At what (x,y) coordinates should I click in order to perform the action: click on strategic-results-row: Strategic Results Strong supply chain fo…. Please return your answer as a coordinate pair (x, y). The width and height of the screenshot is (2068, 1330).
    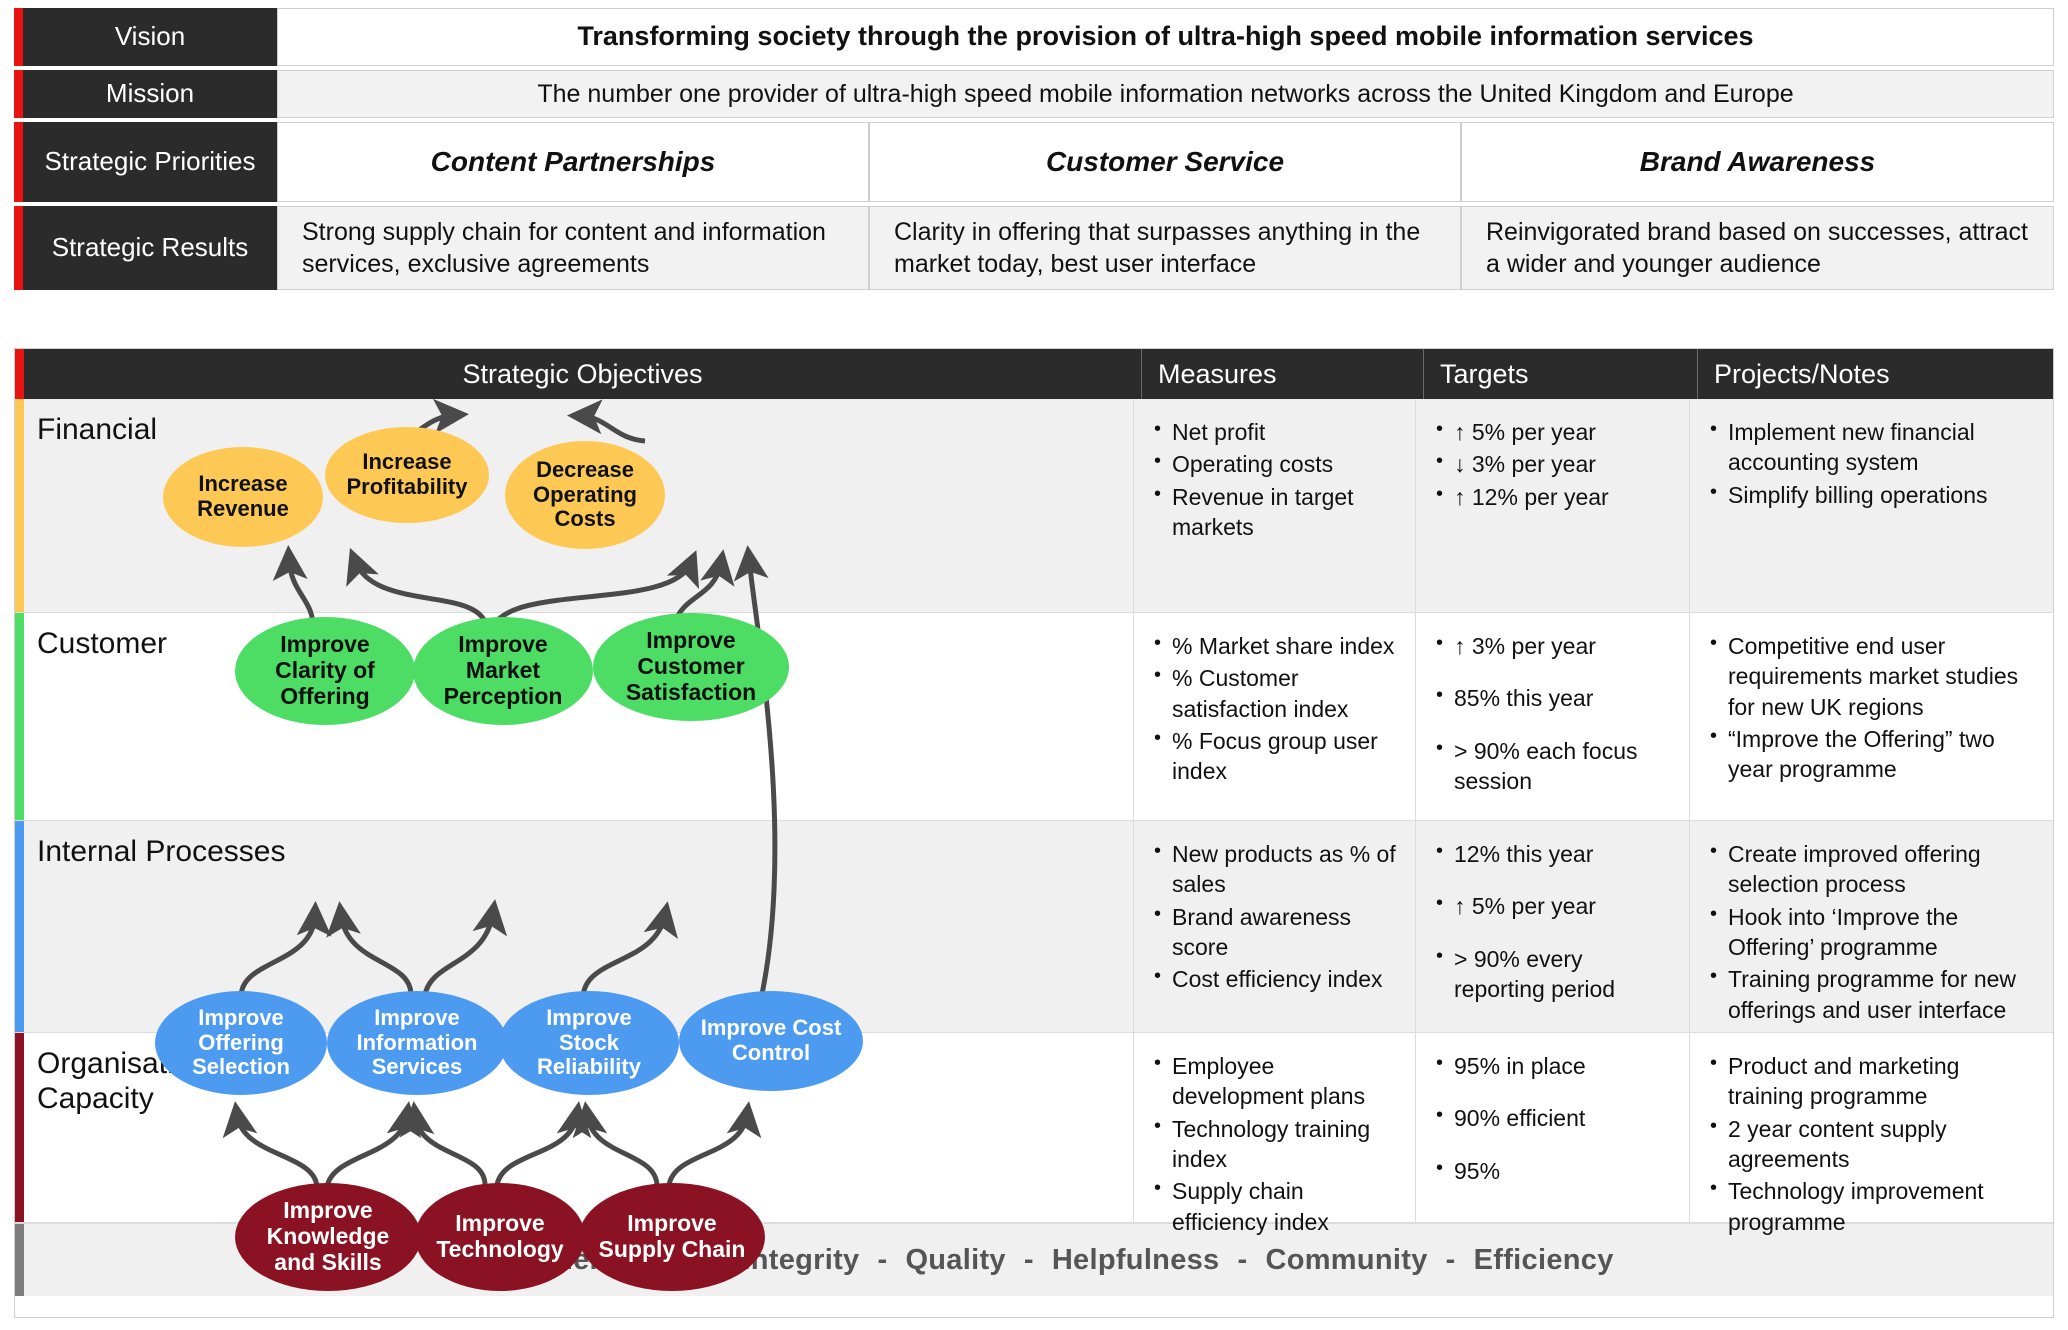
    Looking at the image, I should click on (1034, 248).